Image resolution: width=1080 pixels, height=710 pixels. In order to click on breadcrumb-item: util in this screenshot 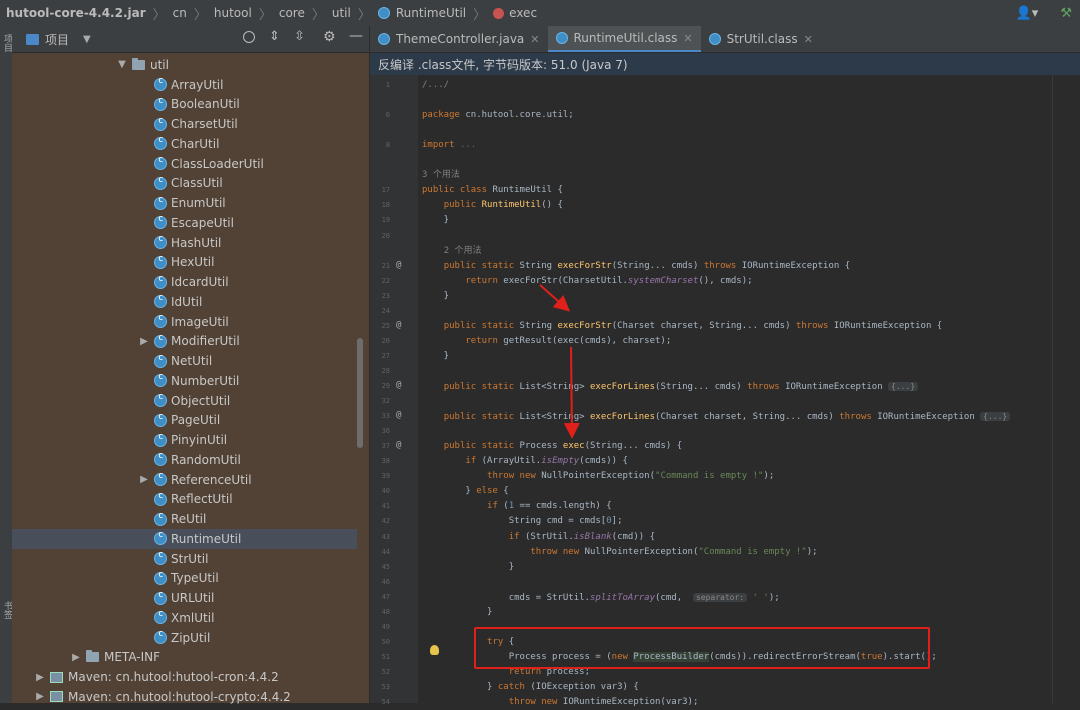, I will do `click(341, 13)`.